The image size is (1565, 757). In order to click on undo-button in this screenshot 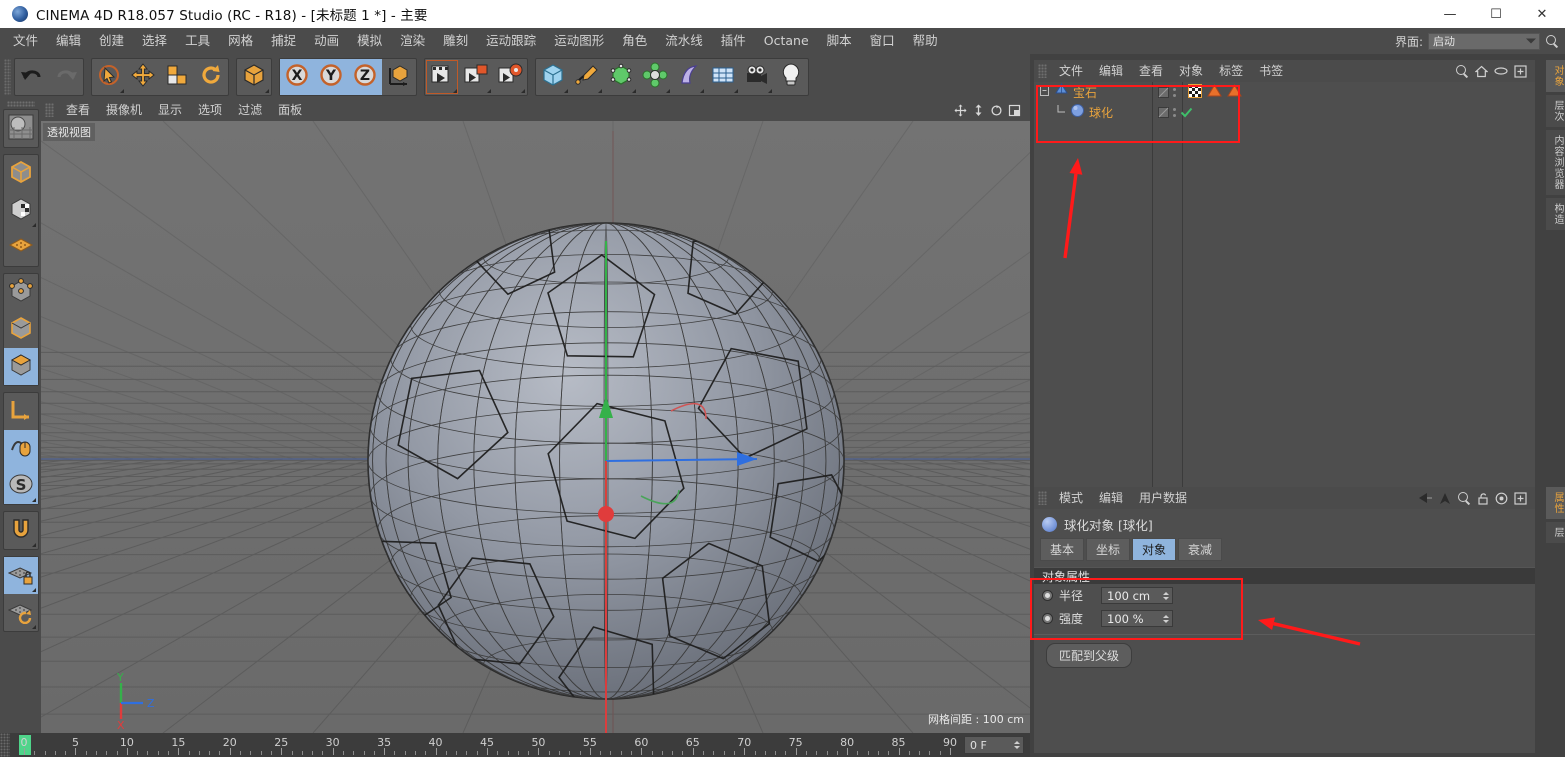, I will do `click(32, 77)`.